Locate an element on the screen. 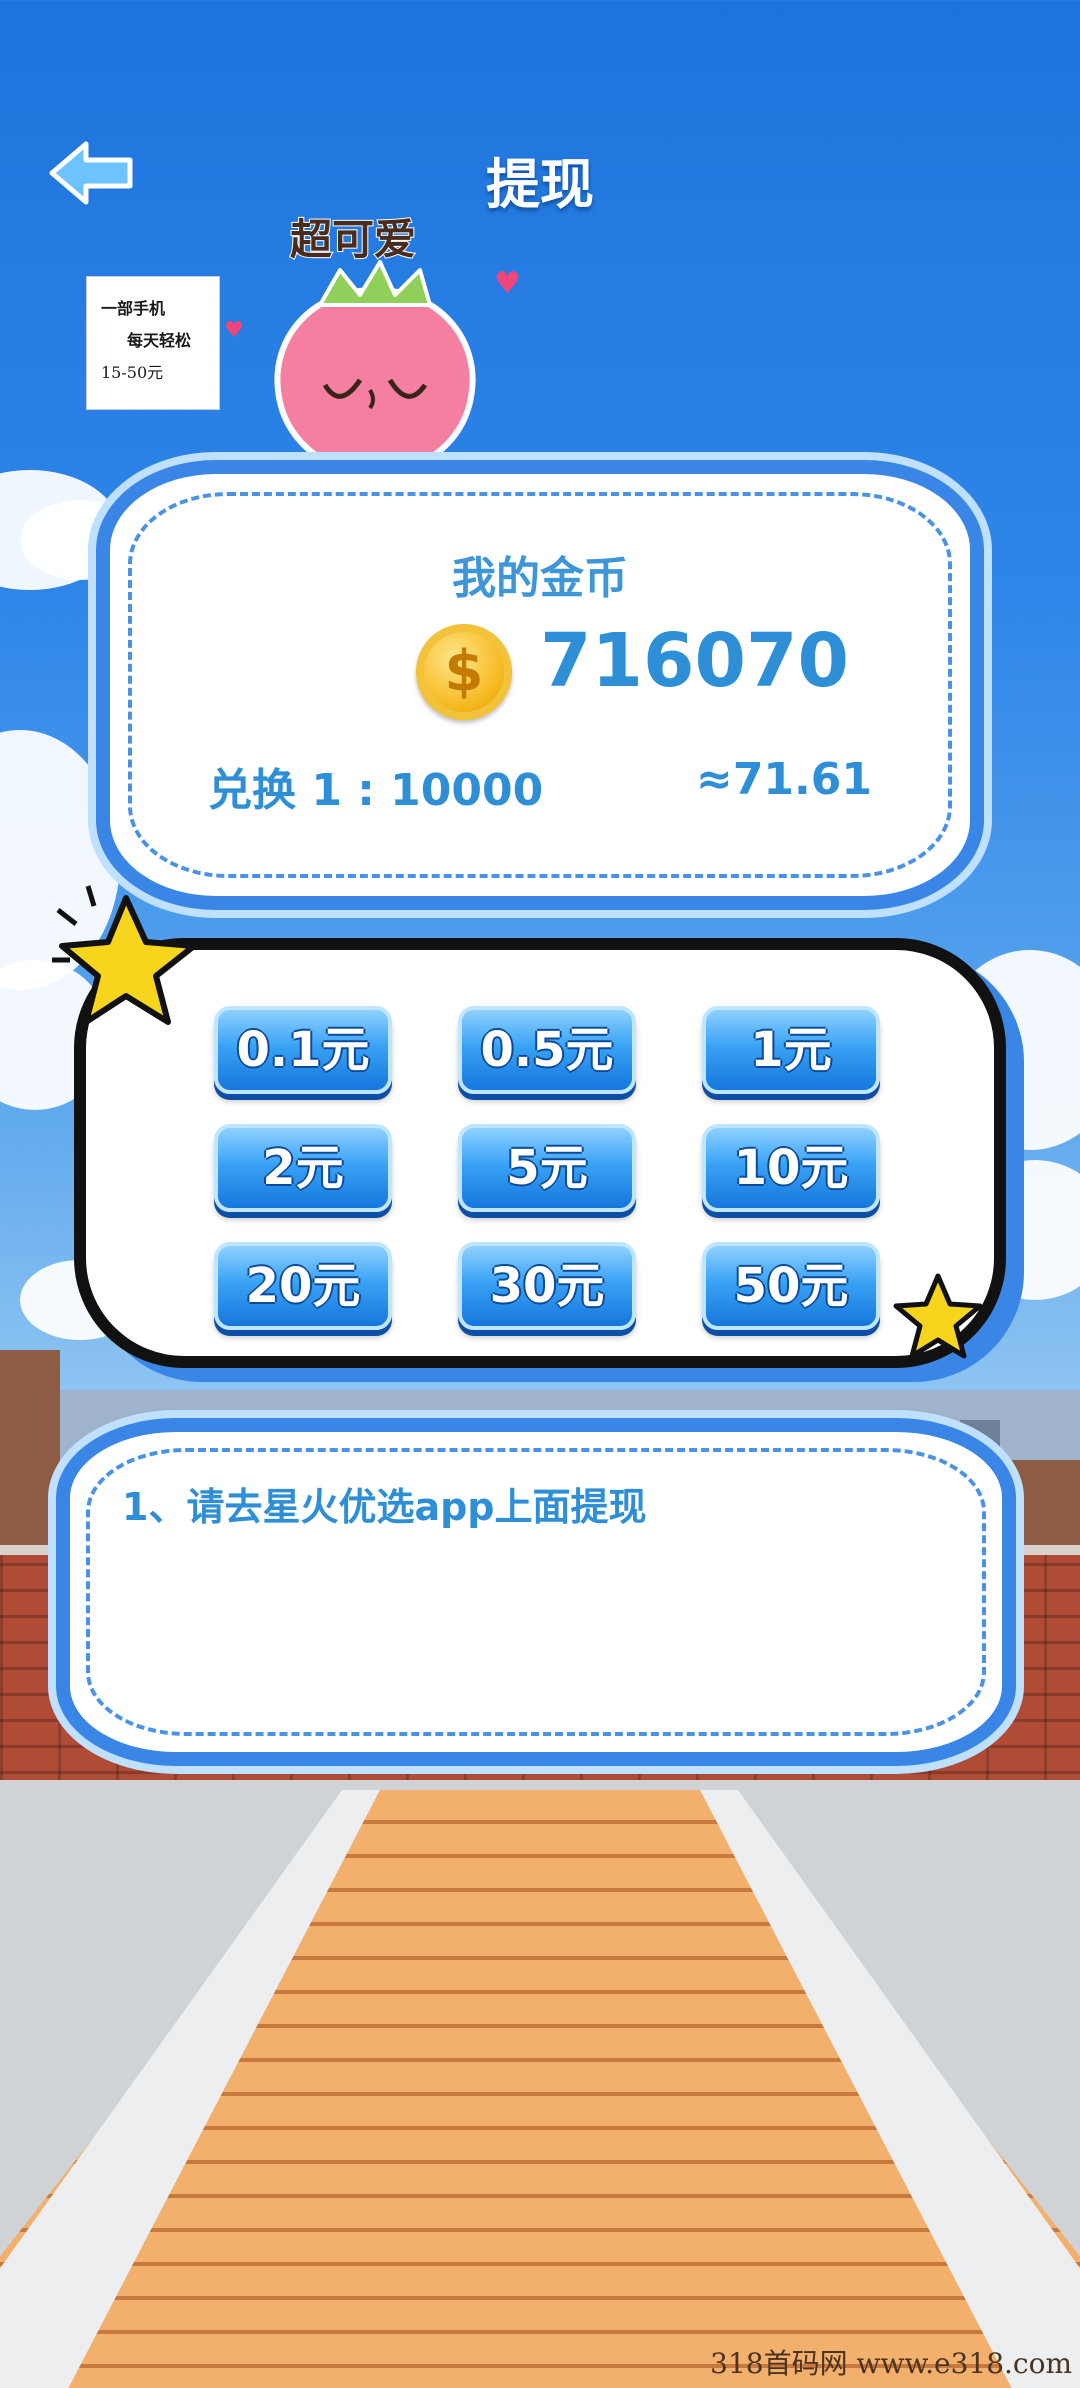  promo-sticker: 一部手机 每天轻松 15-50元 is located at coordinates (153, 343).